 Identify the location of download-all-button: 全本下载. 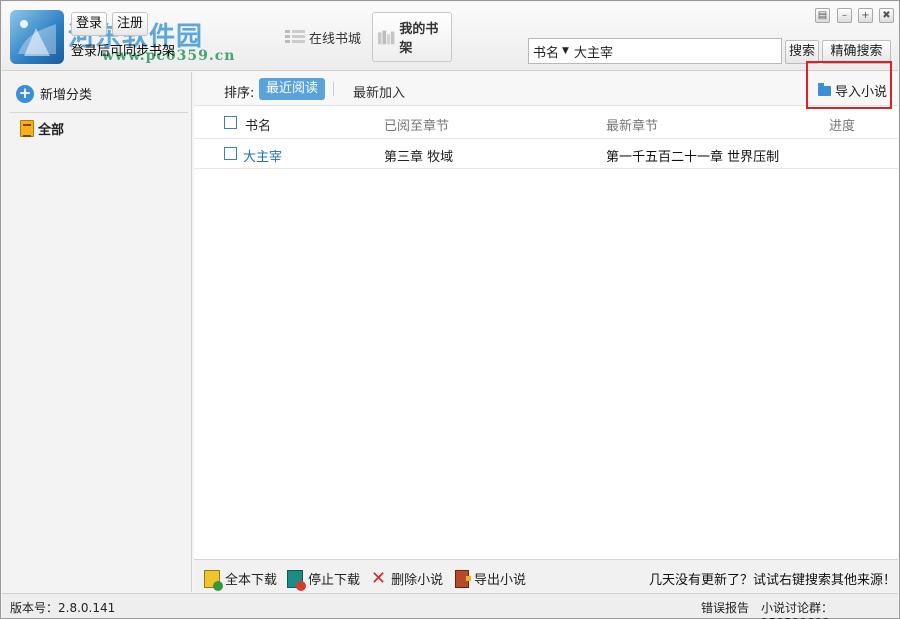
(241, 580).